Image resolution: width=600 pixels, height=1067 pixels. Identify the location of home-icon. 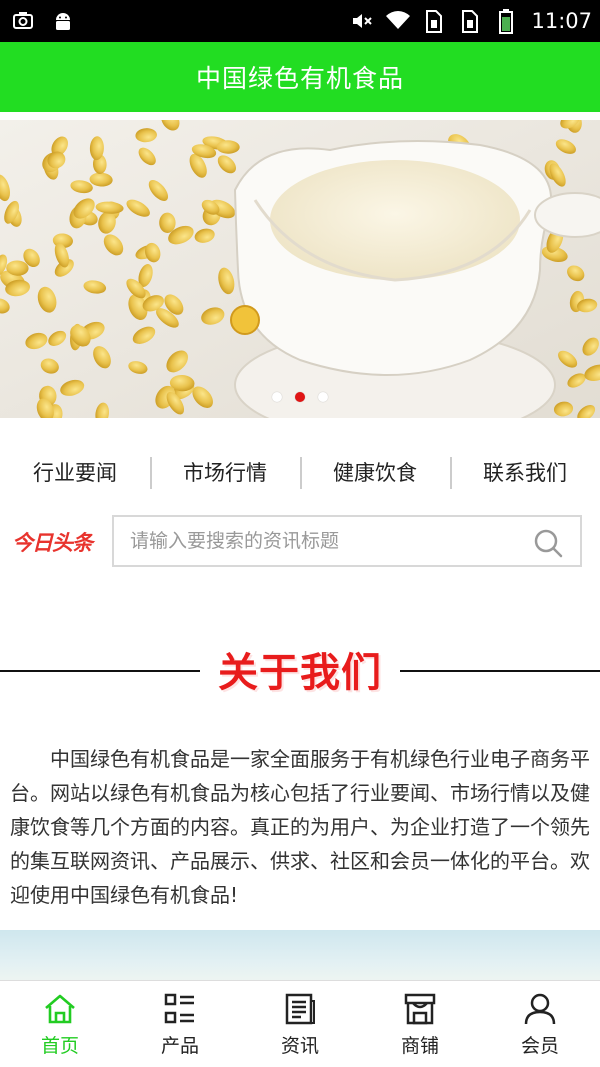
(60, 1009).